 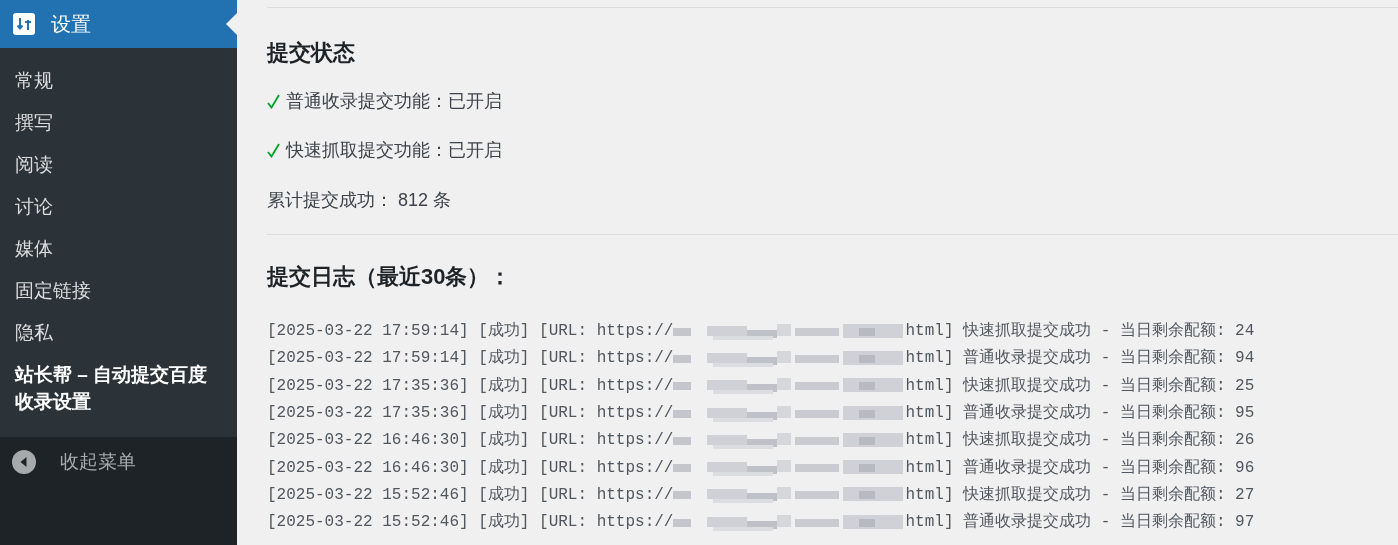 What do you see at coordinates (1080, 522) in the screenshot?
I see `log-text: html] 普通收录提交成功 - 当日剩余配额: 97` at bounding box center [1080, 522].